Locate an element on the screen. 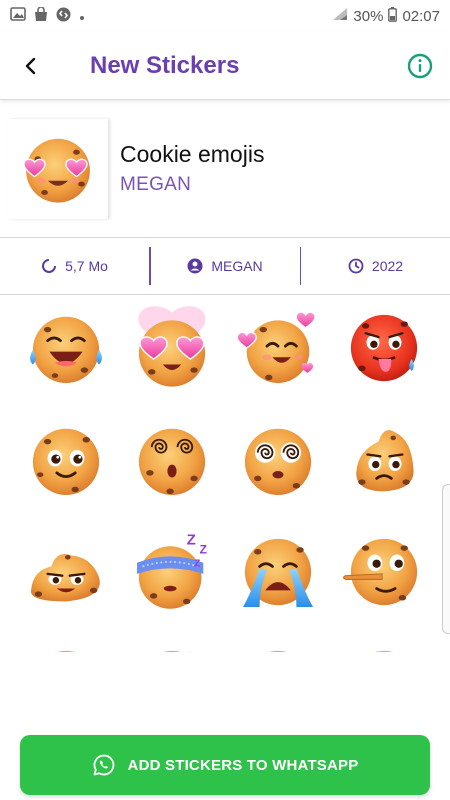 The height and width of the screenshot is (800, 450). info-button is located at coordinates (420, 66).